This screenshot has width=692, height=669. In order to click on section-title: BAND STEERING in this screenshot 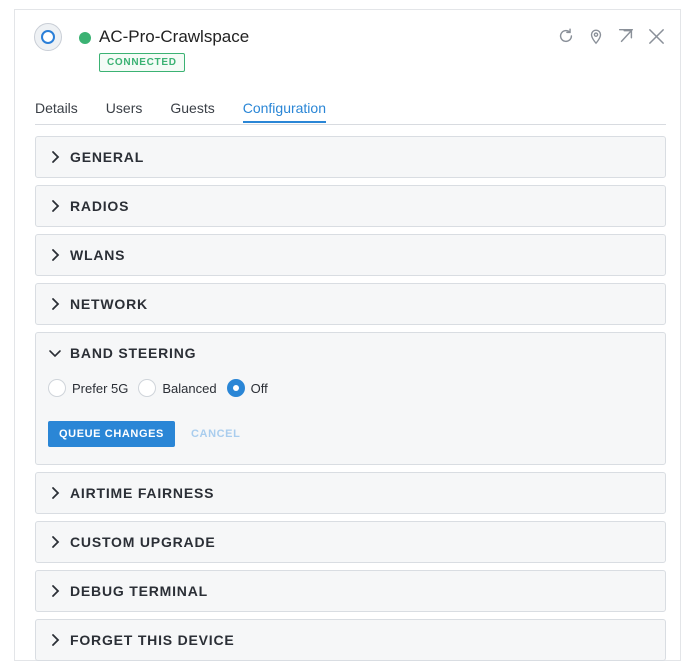, I will do `click(133, 353)`.